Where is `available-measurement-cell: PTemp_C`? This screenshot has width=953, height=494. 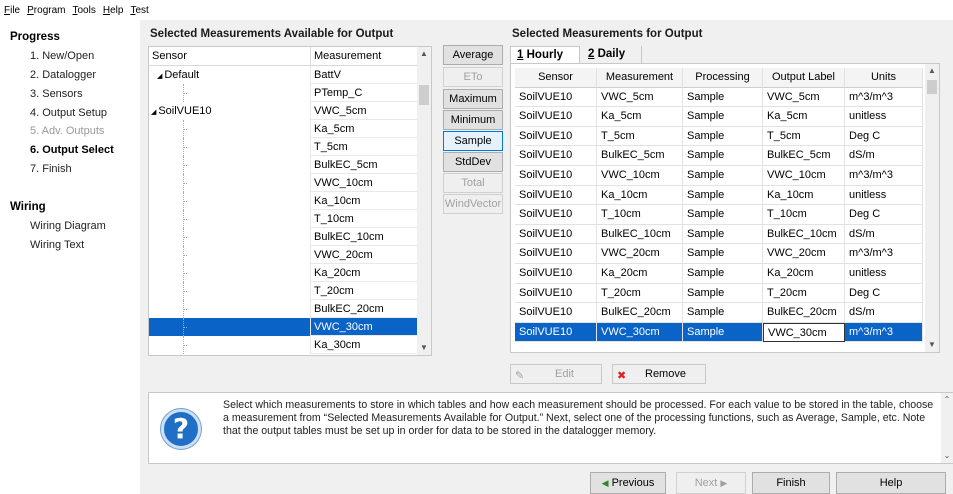
available-measurement-cell: PTemp_C is located at coordinates (365, 93).